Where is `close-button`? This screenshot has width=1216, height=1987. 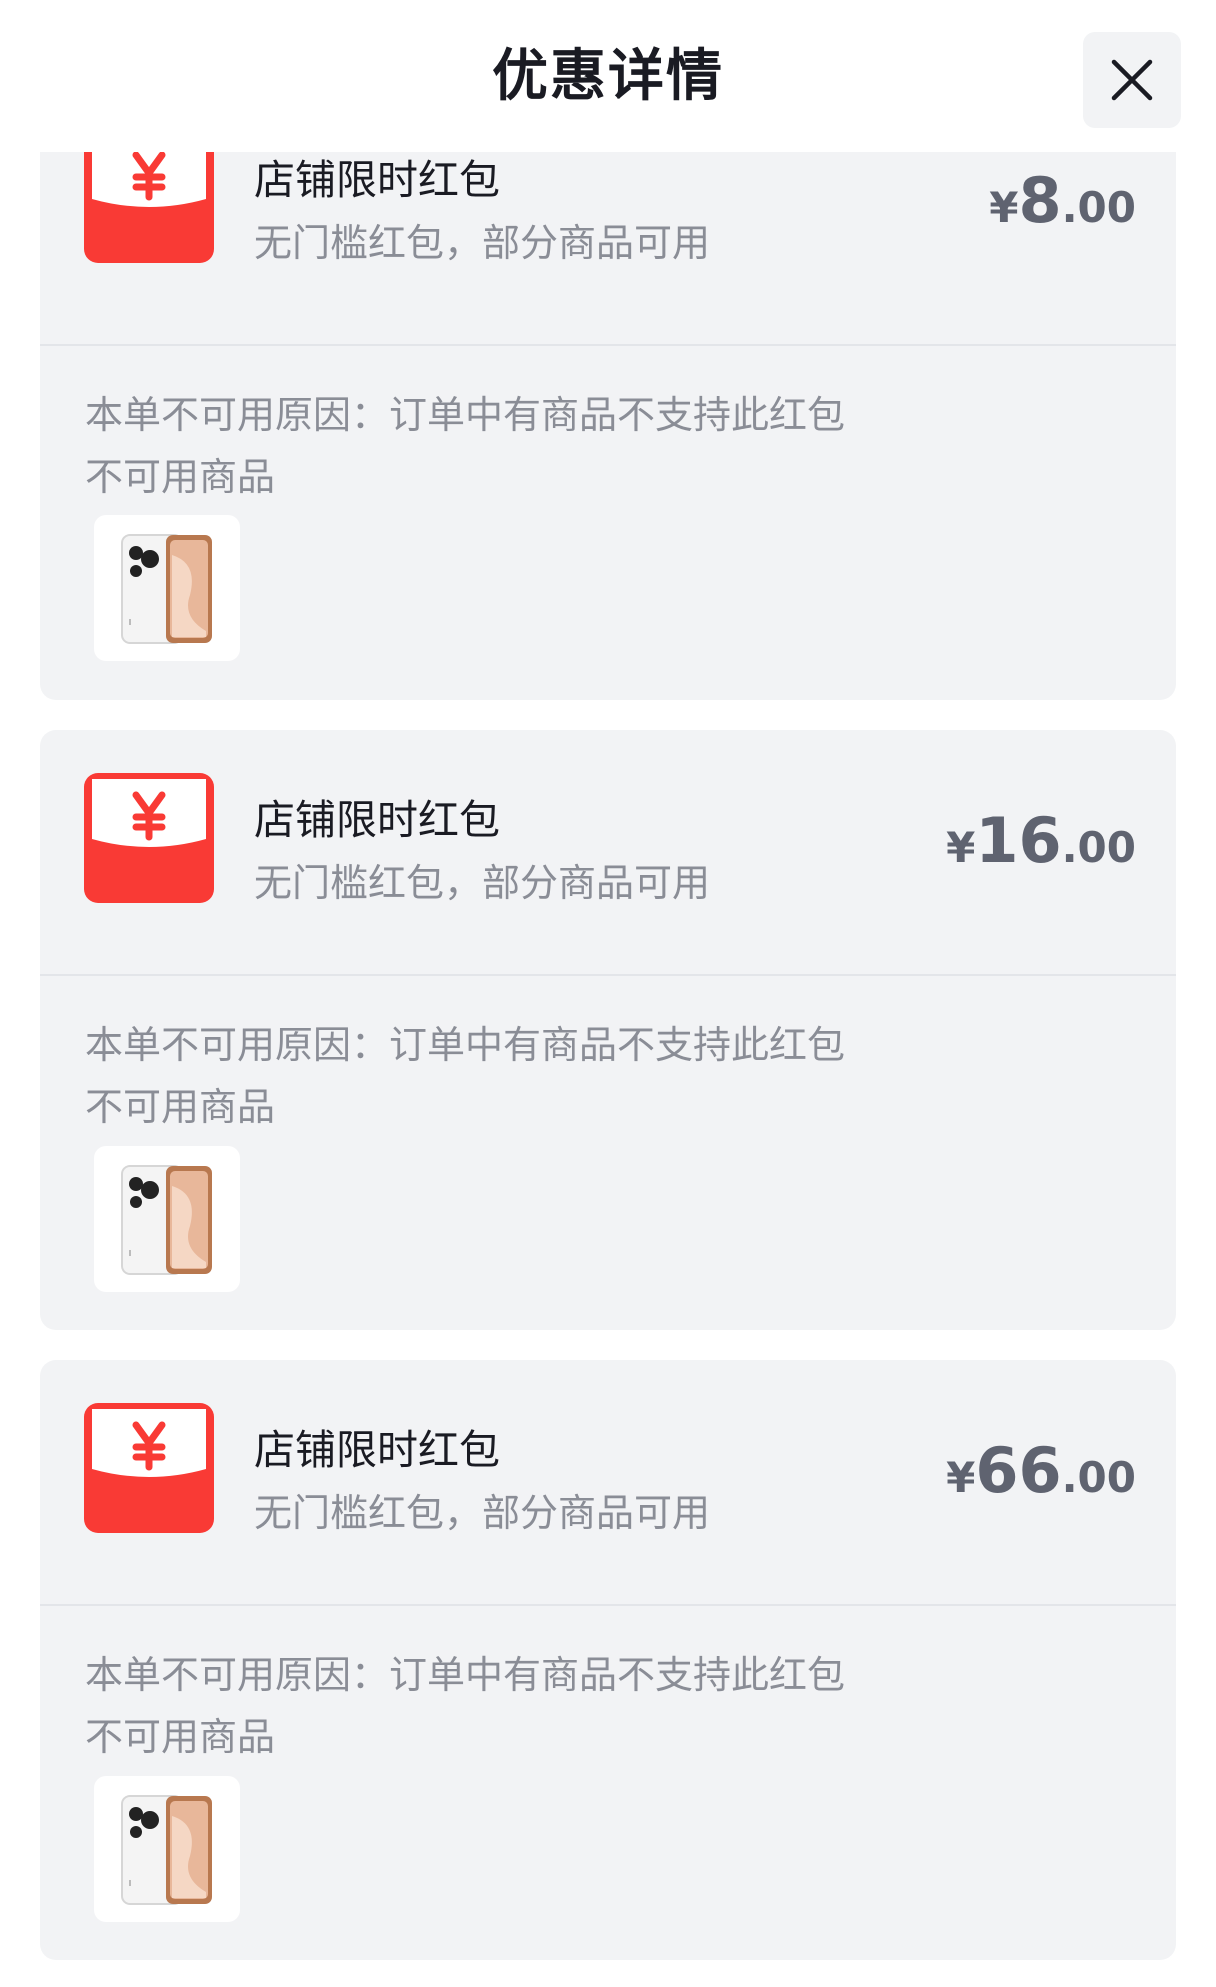 close-button is located at coordinates (1132, 80).